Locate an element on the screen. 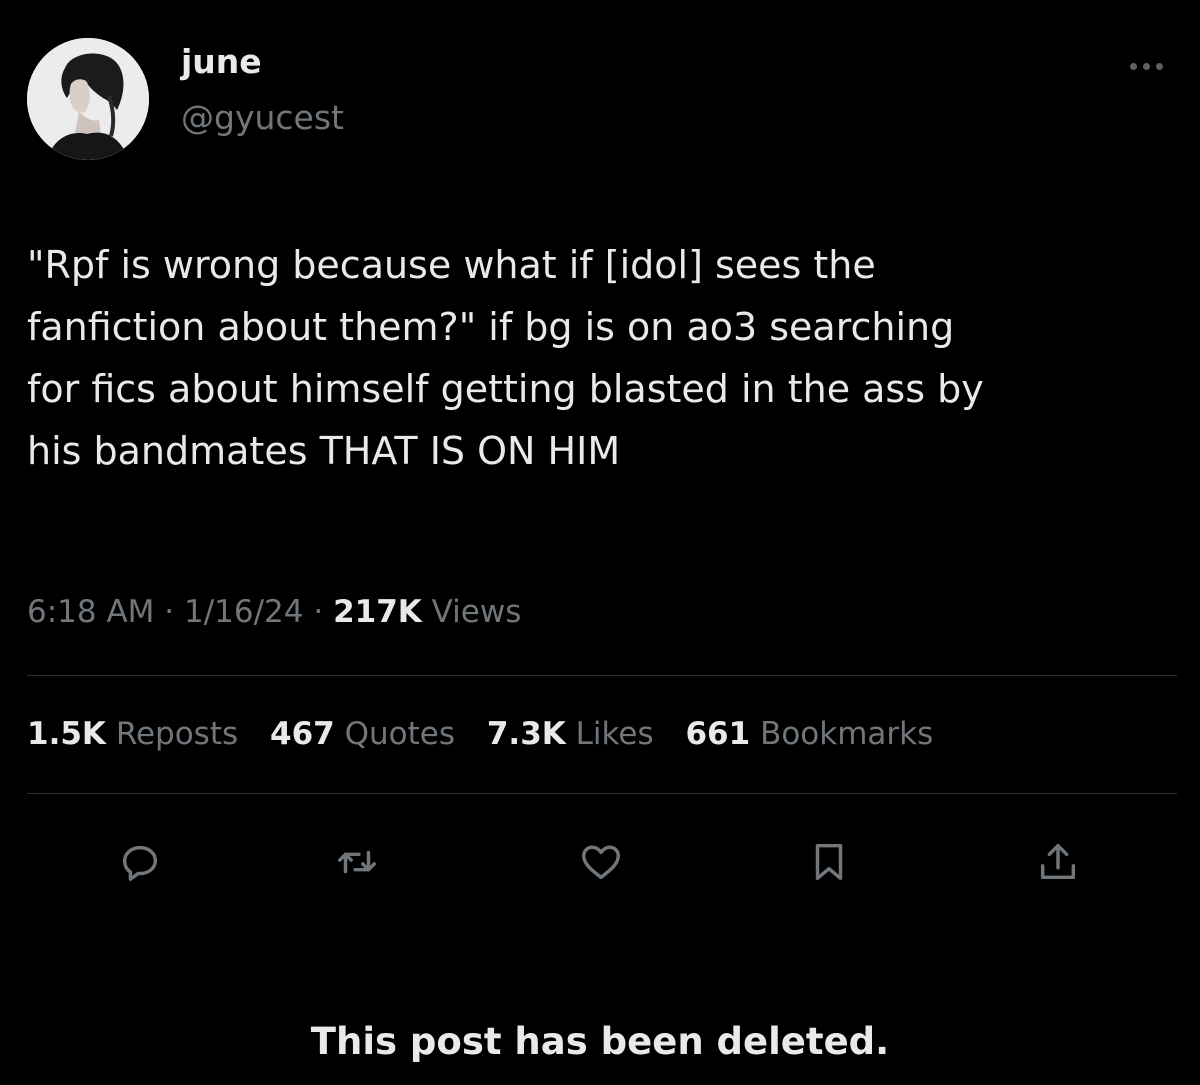 This screenshot has width=1200, height=1085. action-bar is located at coordinates (600, 862).